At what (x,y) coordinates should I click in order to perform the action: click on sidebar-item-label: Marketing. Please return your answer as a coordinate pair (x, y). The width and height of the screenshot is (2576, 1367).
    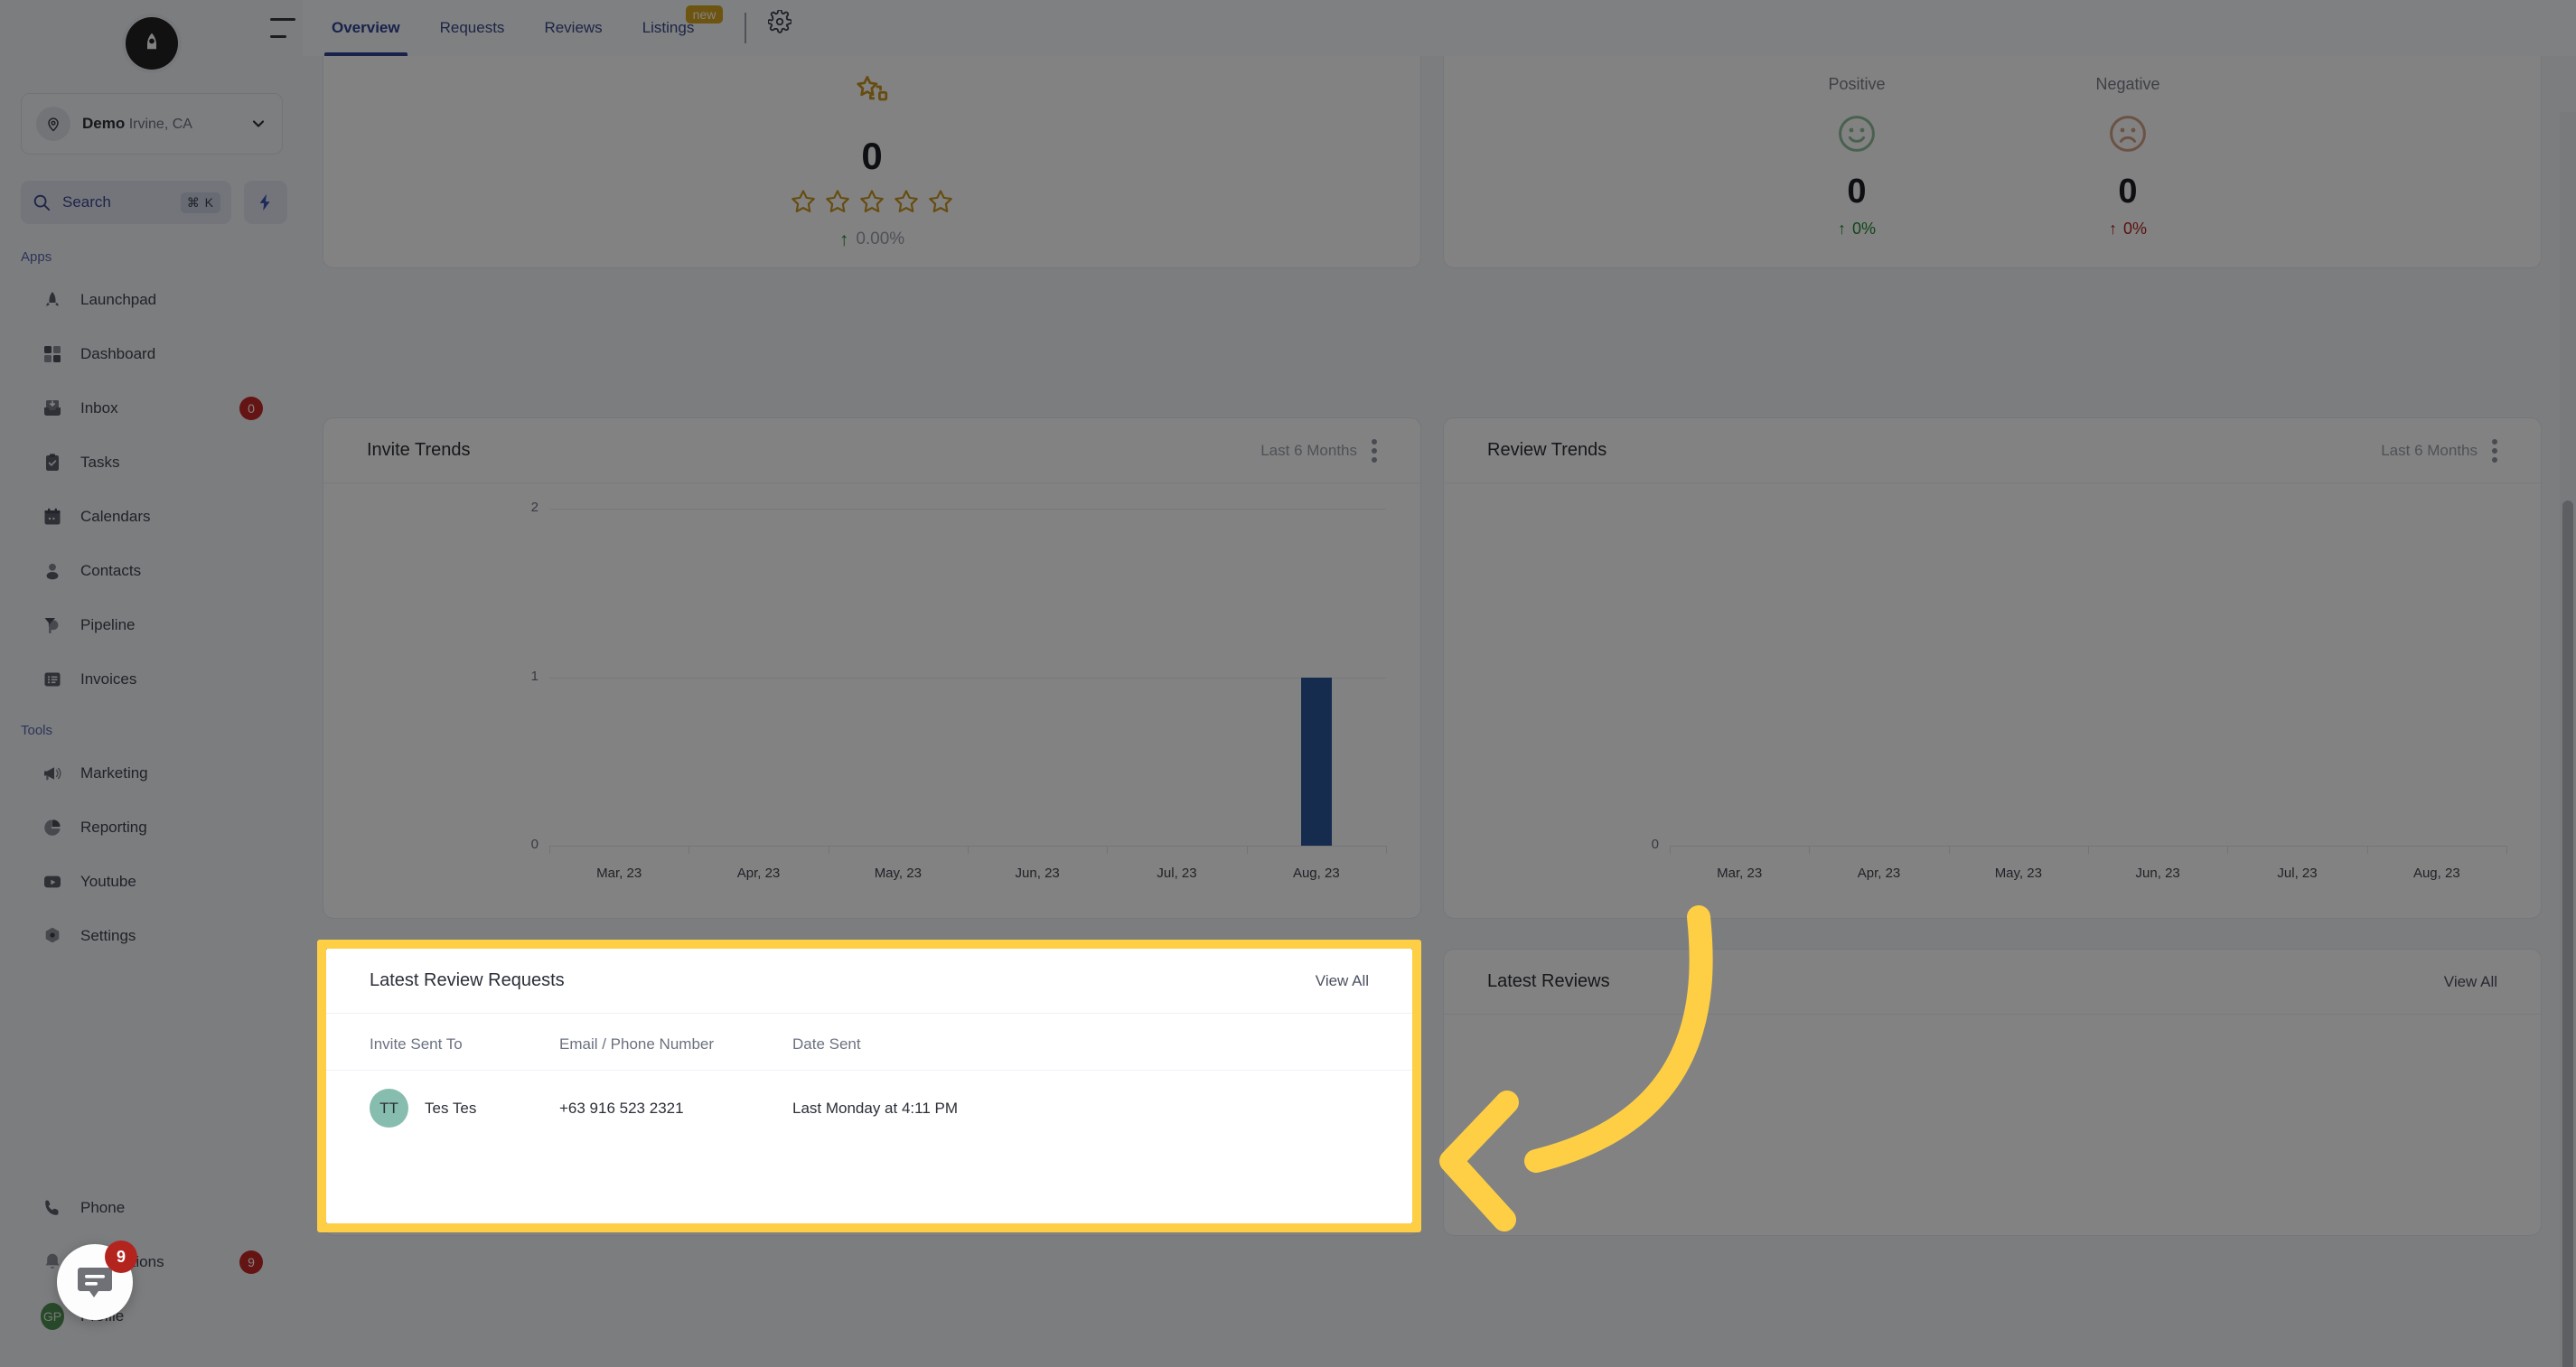
    Looking at the image, I should click on (114, 773).